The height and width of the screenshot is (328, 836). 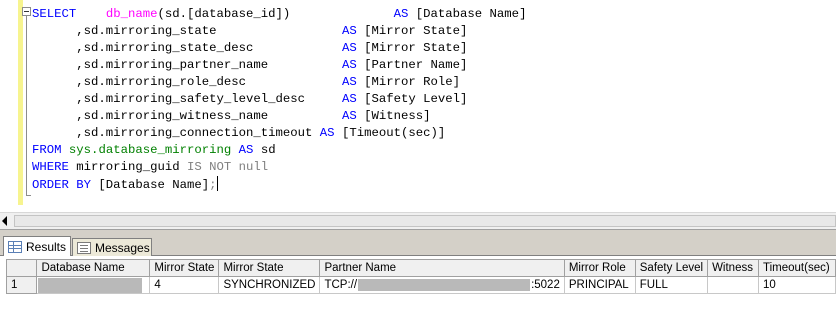 I want to click on column-header-mirror-state-desc: Mirror State, so click(x=269, y=268).